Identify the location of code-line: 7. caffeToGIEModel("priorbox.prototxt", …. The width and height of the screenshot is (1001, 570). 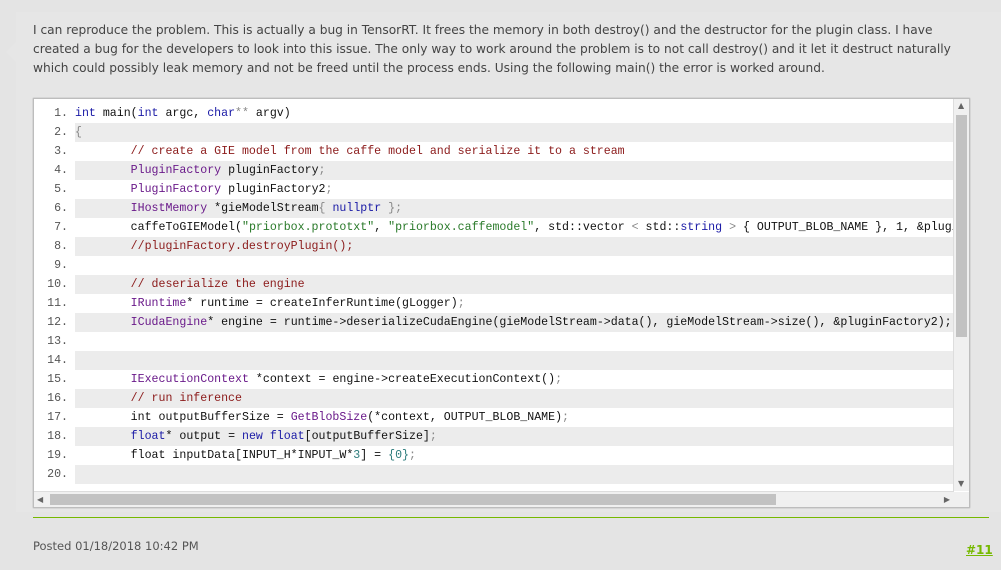
(494, 227).